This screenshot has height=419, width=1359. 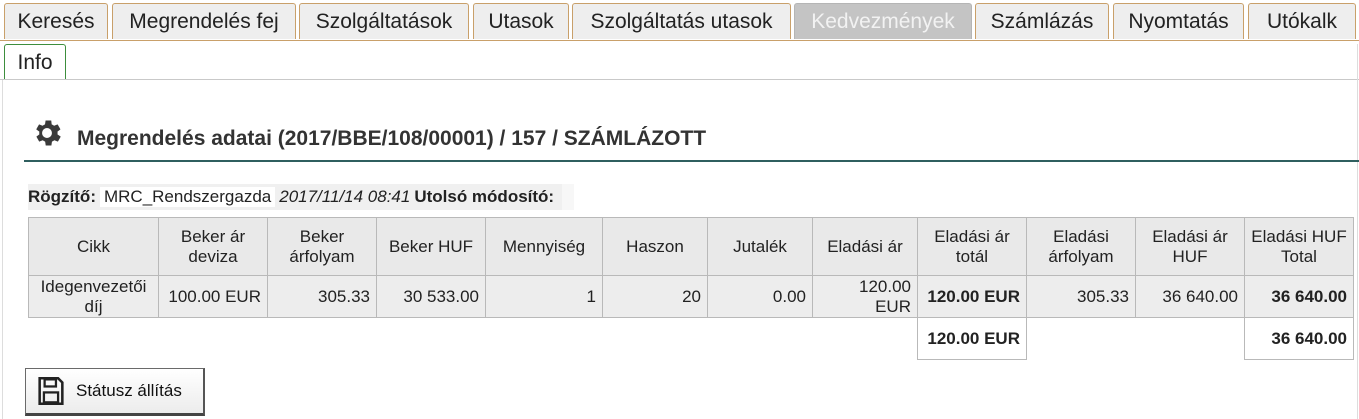 What do you see at coordinates (93, 246) in the screenshot?
I see `column-header: Cikk` at bounding box center [93, 246].